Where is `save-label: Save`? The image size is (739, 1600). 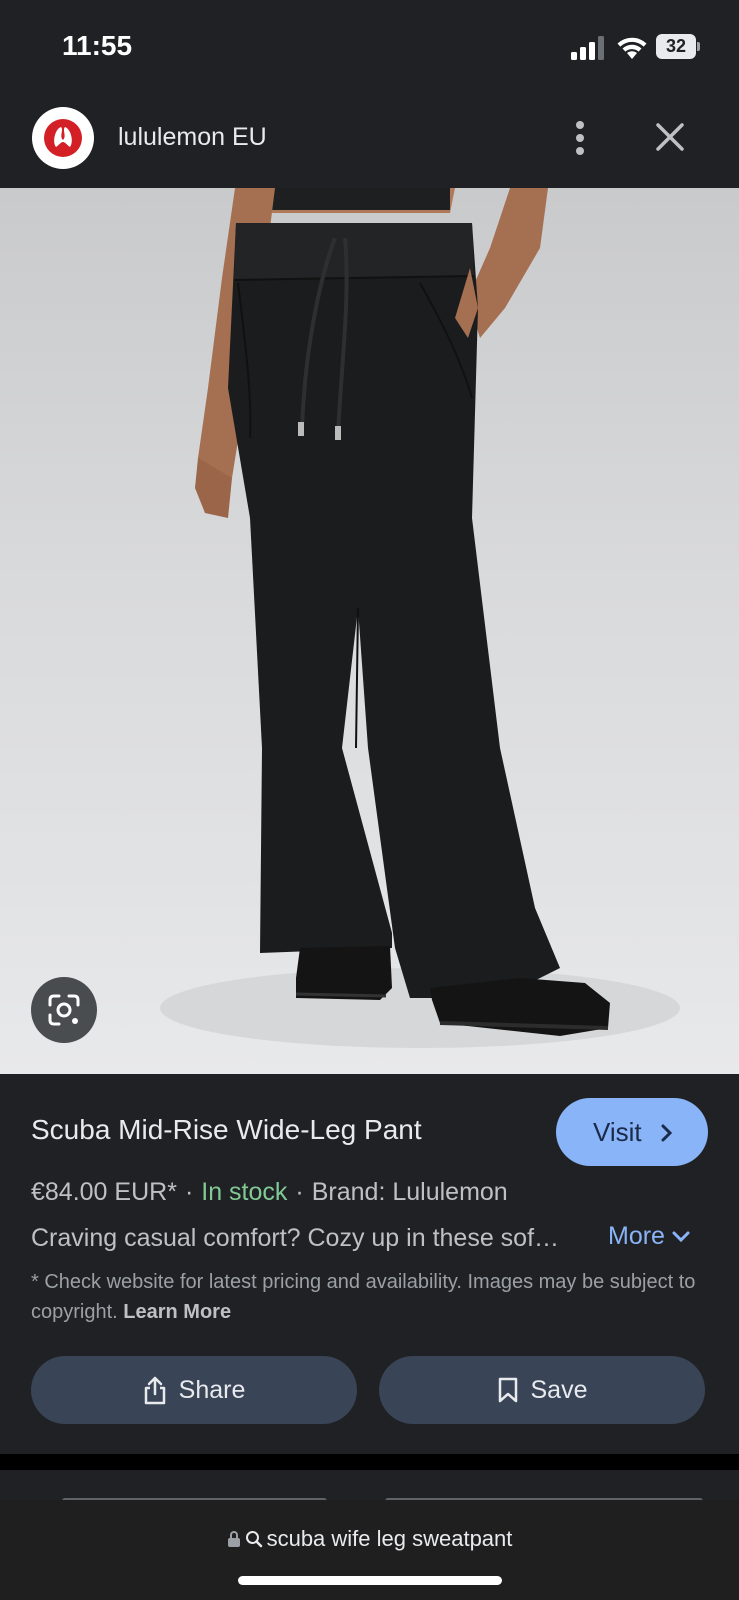
save-label: Save is located at coordinates (559, 1389).